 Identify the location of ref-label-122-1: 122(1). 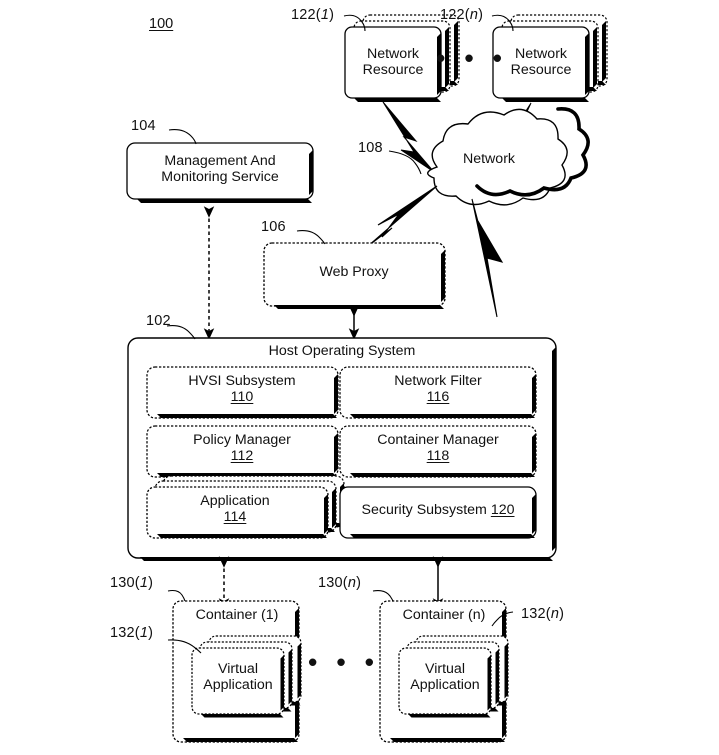
(313, 15).